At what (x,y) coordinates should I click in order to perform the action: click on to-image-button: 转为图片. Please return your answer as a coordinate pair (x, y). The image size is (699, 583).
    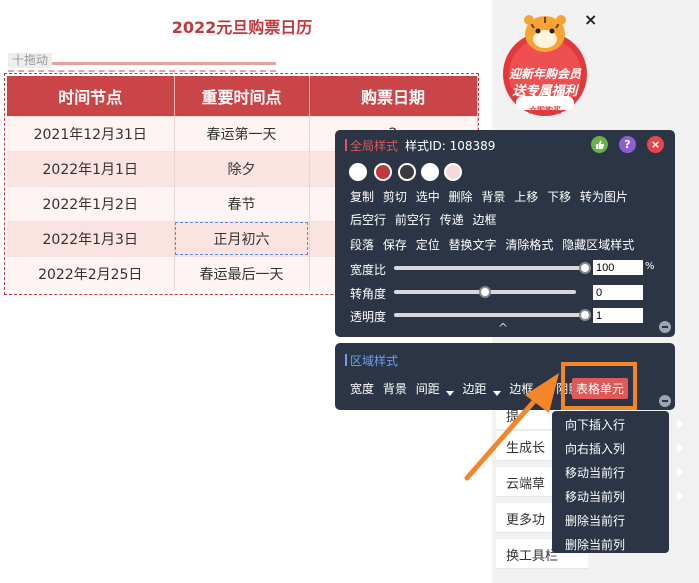
    Looking at the image, I should click on (604, 197).